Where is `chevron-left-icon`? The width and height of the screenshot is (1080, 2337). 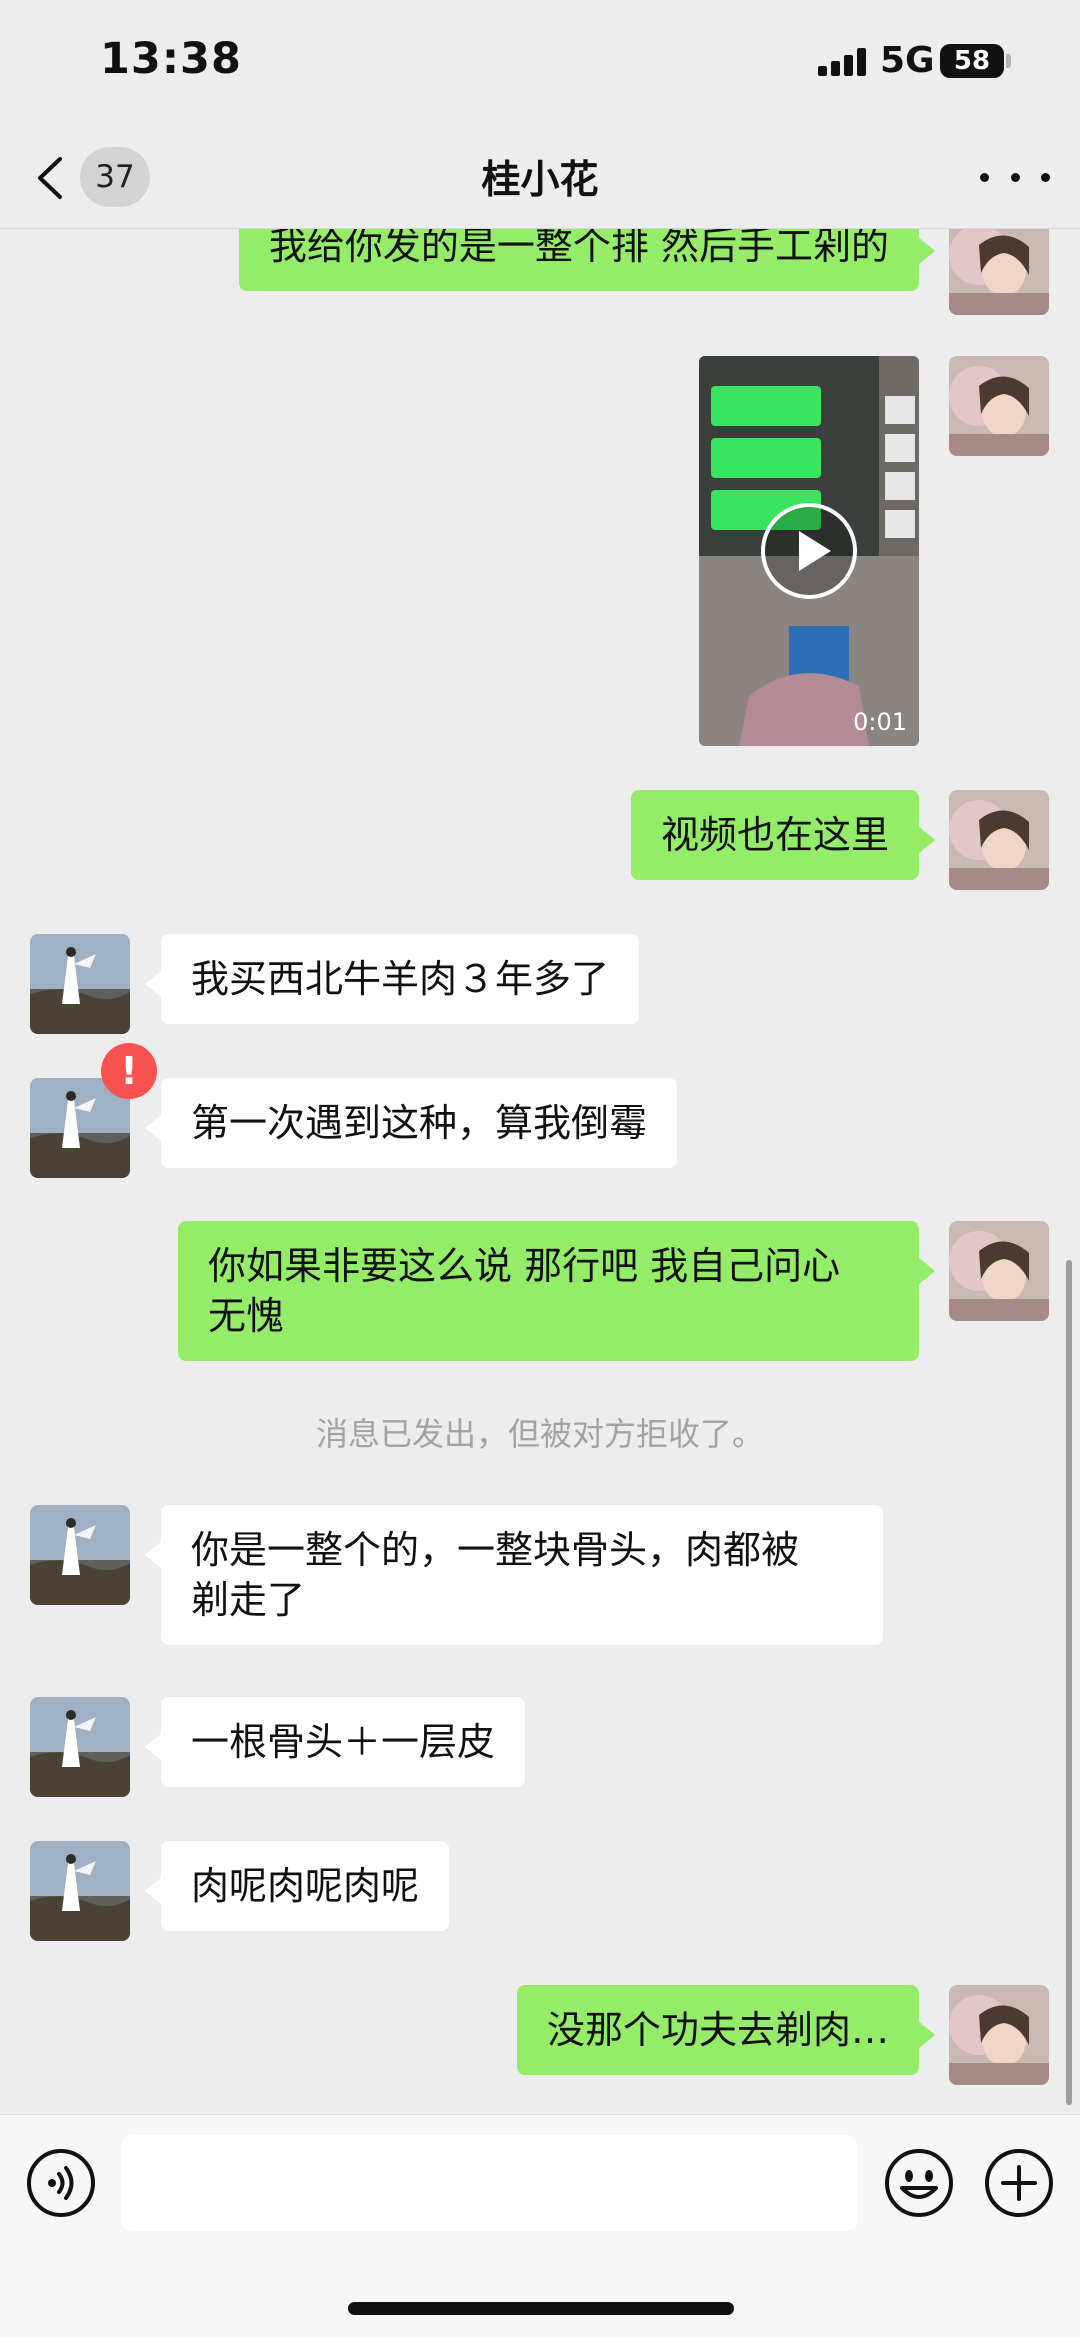
chevron-left-icon is located at coordinates (50, 178).